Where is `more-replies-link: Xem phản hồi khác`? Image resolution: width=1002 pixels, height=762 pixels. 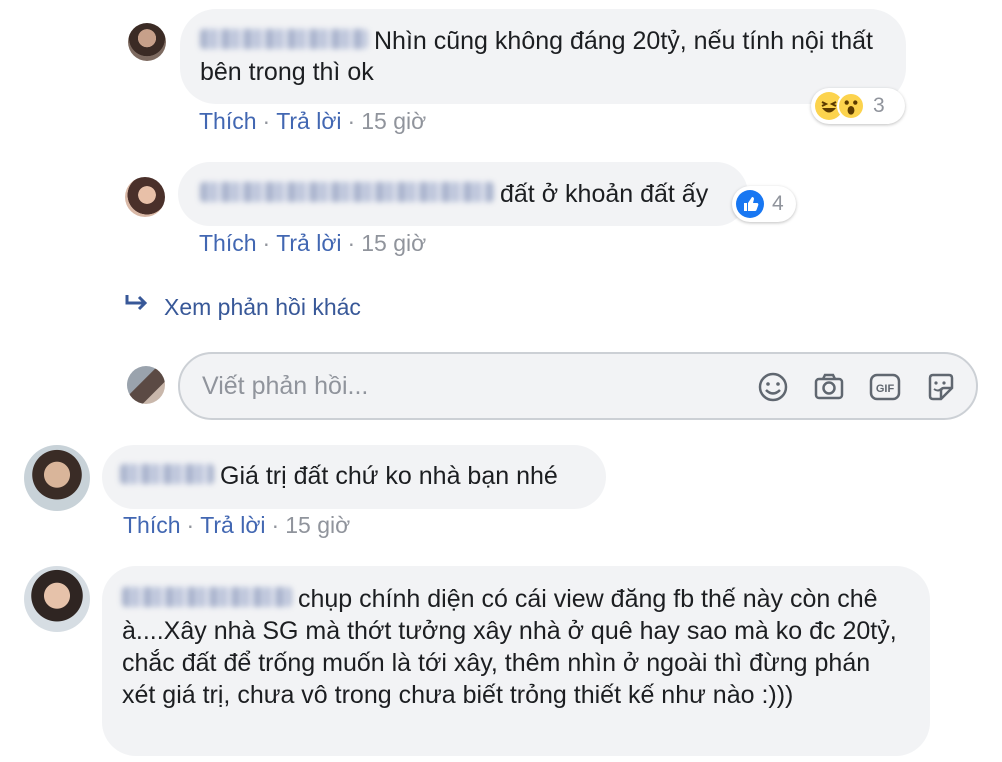 more-replies-link: Xem phản hồi khác is located at coordinates (242, 308).